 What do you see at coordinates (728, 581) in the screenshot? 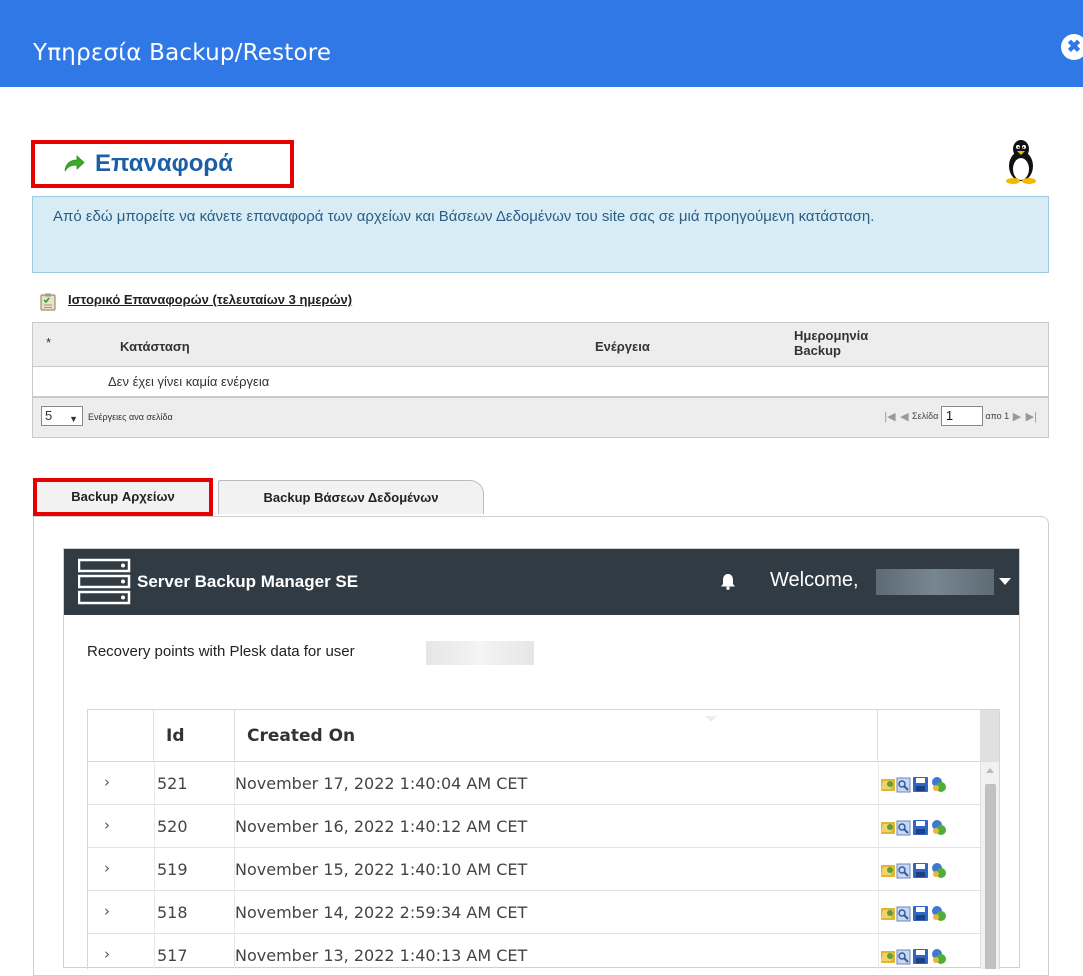
I see `bell-icon` at bounding box center [728, 581].